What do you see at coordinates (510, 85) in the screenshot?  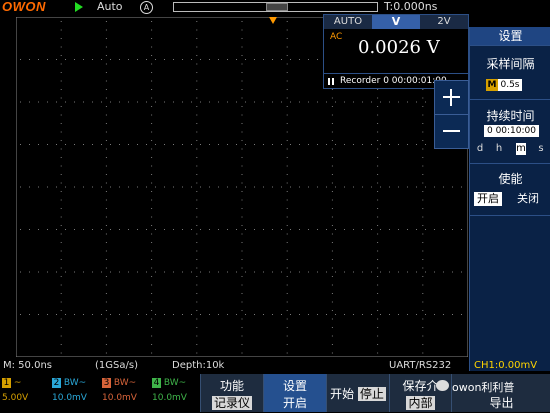 I see `sample-interval-value: 0.5s` at bounding box center [510, 85].